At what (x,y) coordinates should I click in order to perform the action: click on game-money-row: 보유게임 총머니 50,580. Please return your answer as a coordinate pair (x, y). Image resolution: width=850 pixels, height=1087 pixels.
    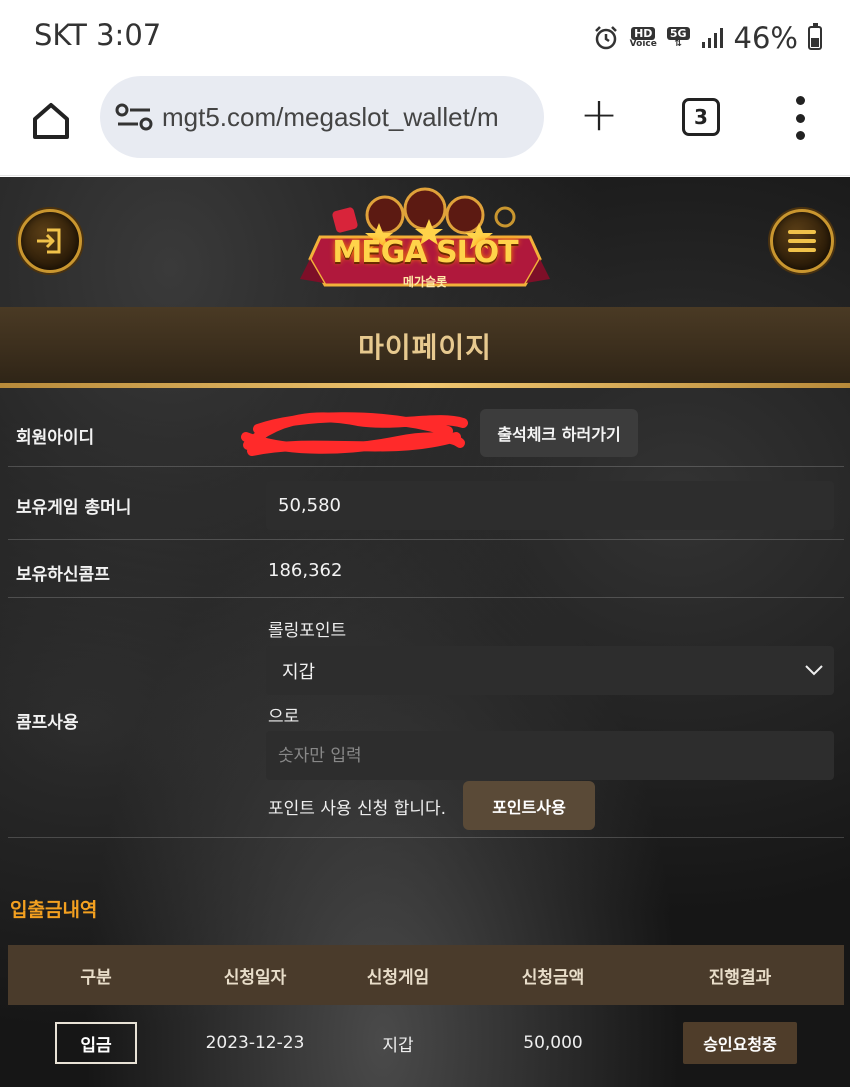
    Looking at the image, I should click on (426, 503).